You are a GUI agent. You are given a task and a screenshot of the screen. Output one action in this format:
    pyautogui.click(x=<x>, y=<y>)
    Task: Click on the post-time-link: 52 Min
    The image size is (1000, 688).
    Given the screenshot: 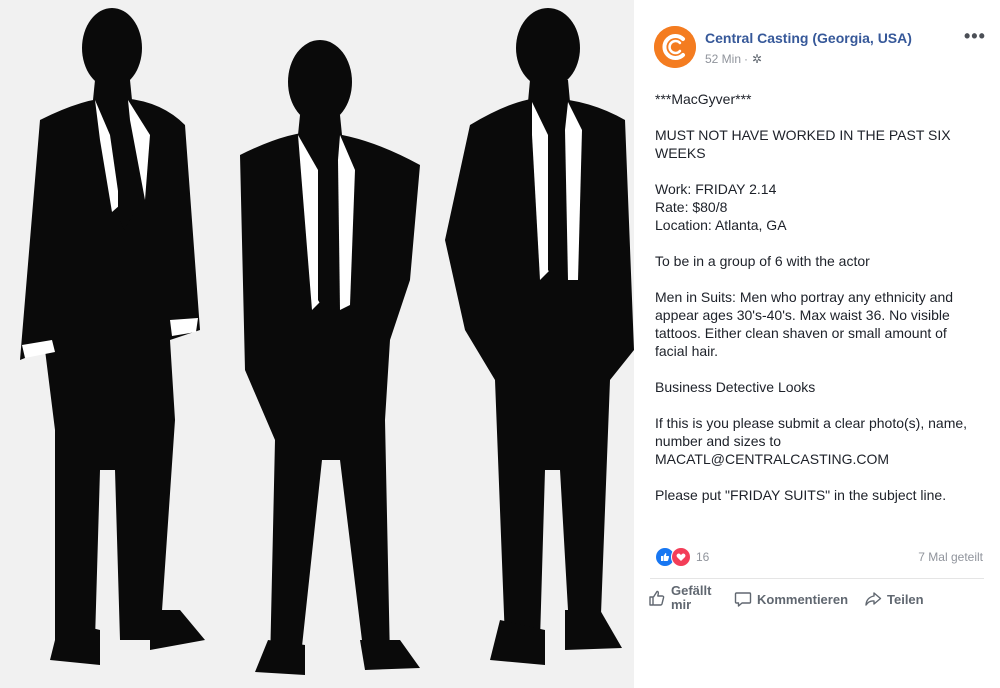 What is the action you would take?
    pyautogui.click(x=723, y=59)
    